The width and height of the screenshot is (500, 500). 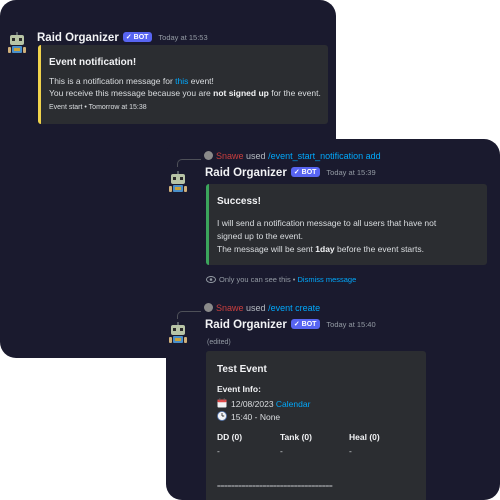 I want to click on timestamp: Today at 15:53, so click(x=182, y=37).